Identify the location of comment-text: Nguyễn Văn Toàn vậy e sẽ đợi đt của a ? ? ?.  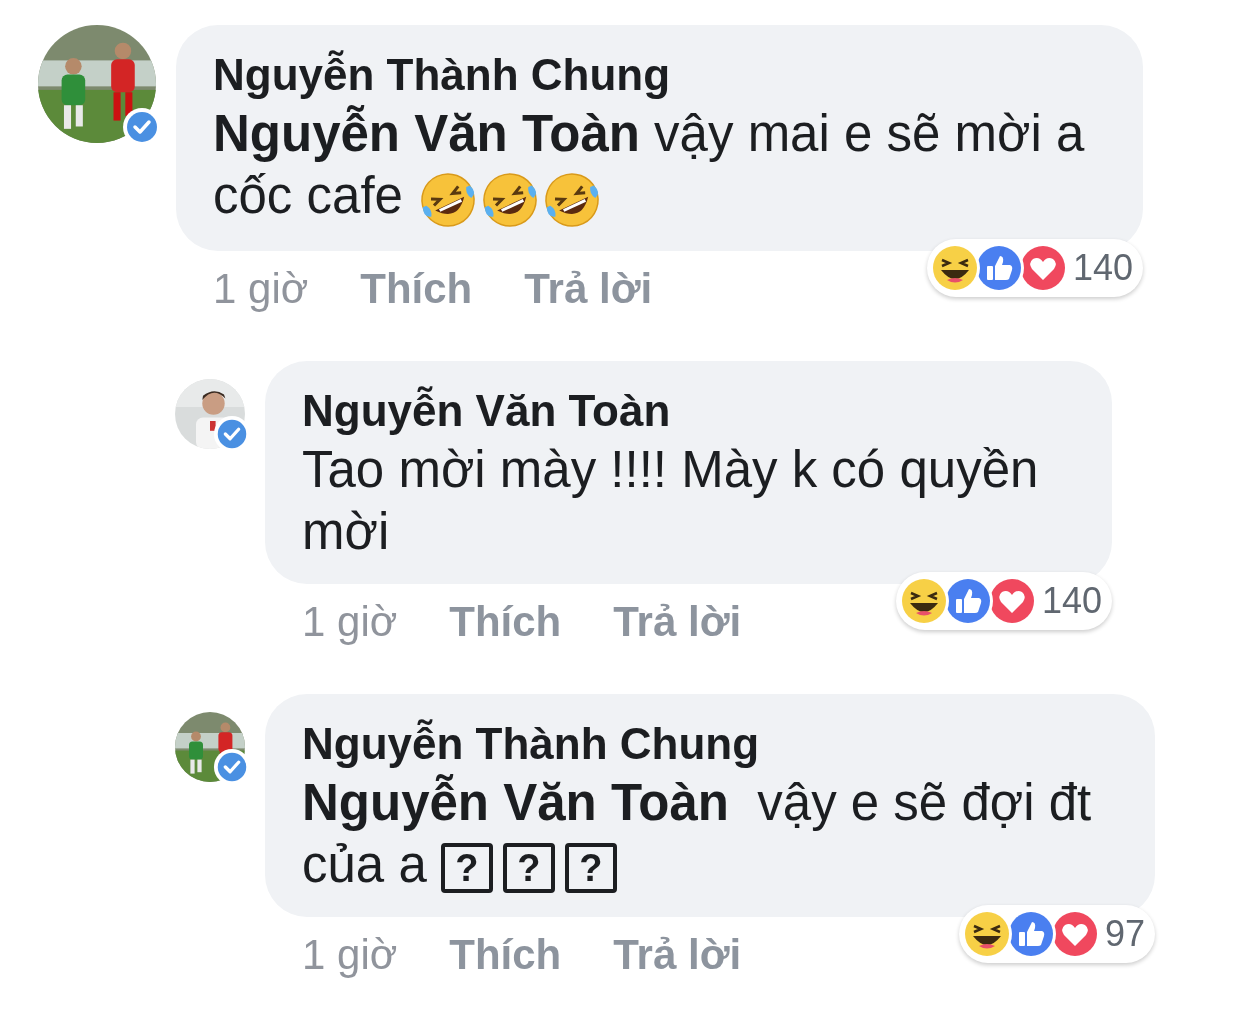
(697, 834).